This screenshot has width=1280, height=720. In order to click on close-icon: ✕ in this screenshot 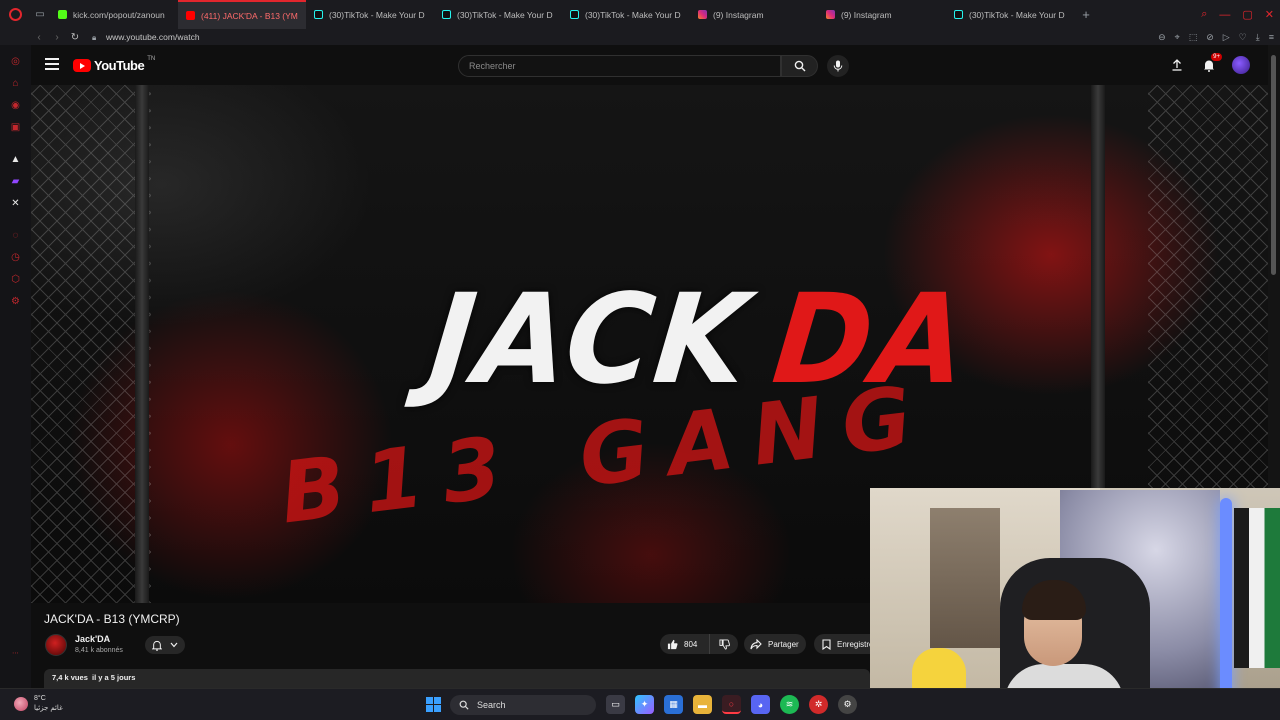, I will do `click(1269, 14)`.